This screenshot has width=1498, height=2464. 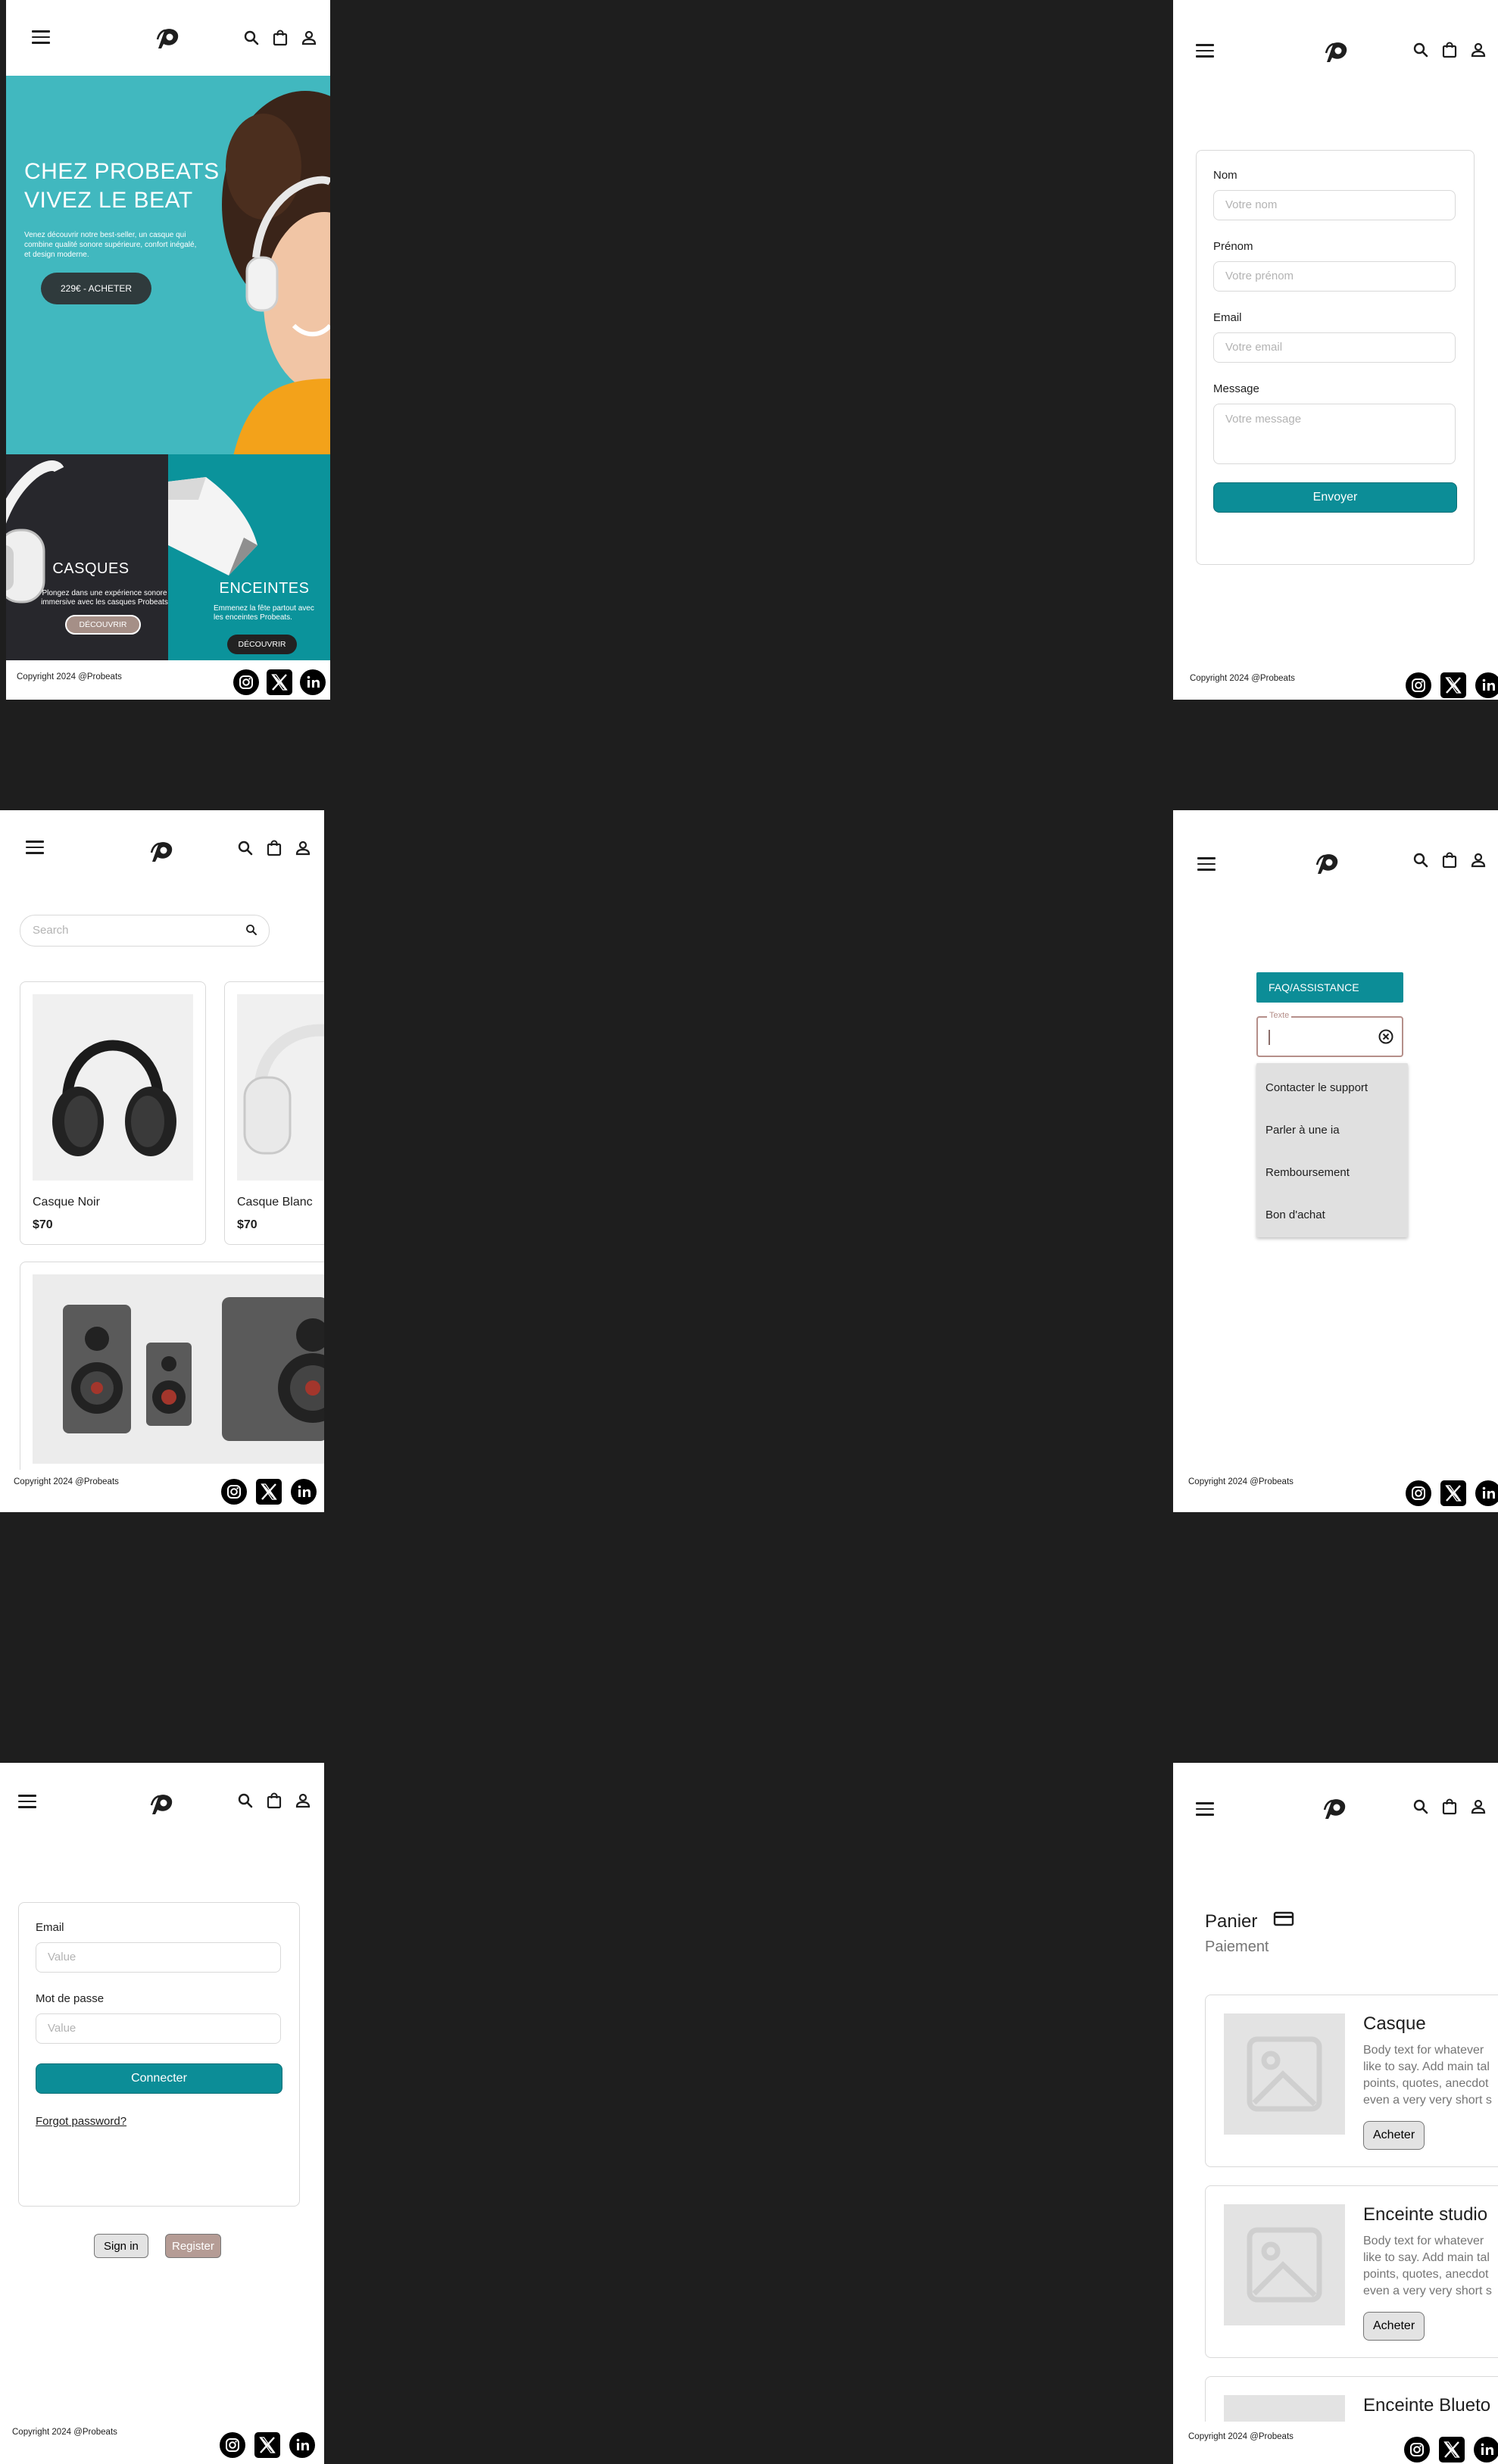 What do you see at coordinates (1426, 2274) in the screenshot?
I see `description-line: points, quotes, anecdot` at bounding box center [1426, 2274].